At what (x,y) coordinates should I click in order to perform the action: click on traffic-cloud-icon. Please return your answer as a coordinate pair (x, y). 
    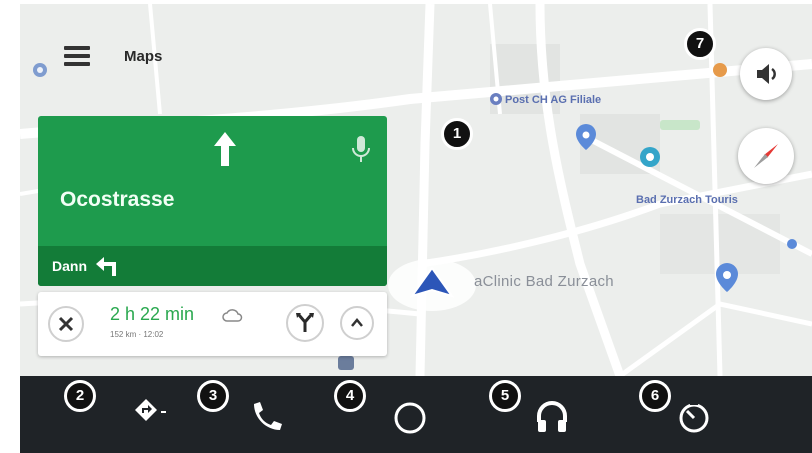
    Looking at the image, I should click on (232, 315).